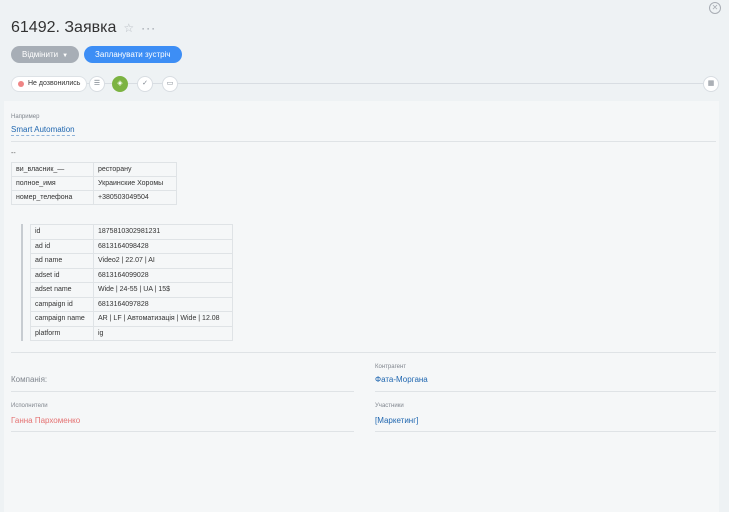 The width and height of the screenshot is (729, 512). What do you see at coordinates (52, 183) in the screenshot?
I see `table-key-cell: полное_имя` at bounding box center [52, 183].